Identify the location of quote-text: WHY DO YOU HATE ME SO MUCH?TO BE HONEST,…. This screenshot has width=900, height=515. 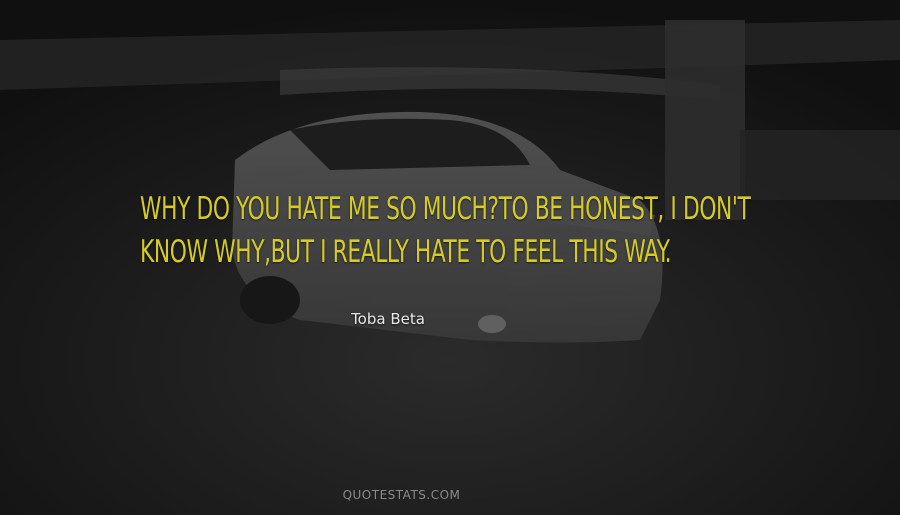
(445, 230).